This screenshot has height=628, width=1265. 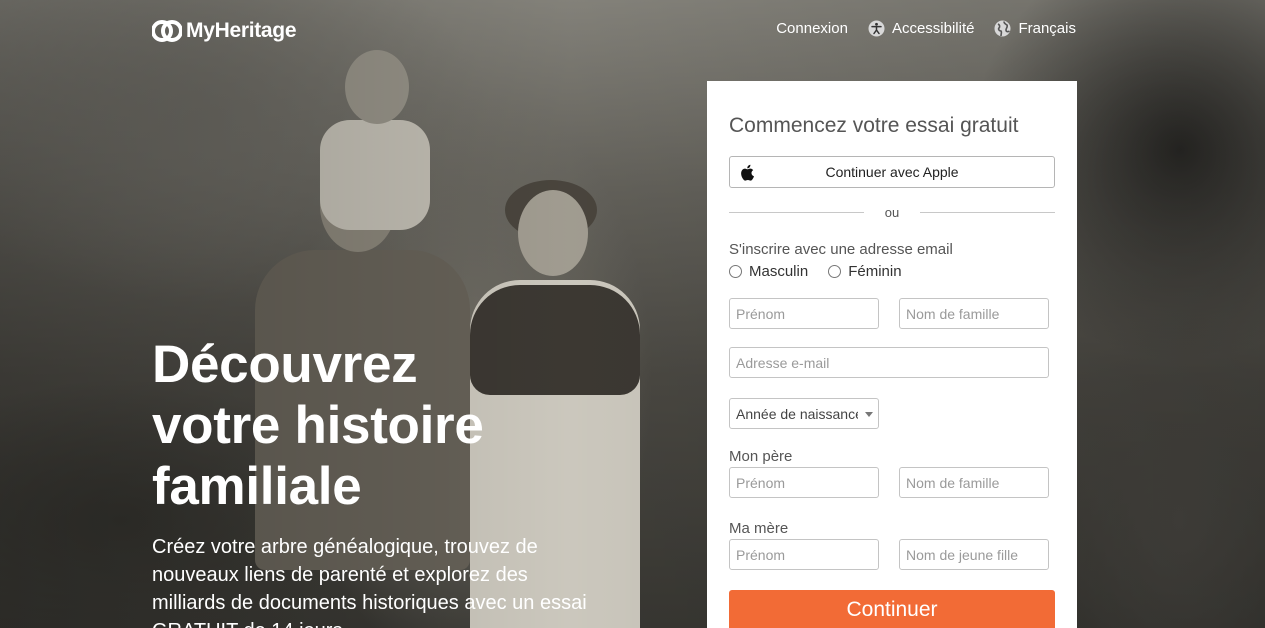 What do you see at coordinates (835, 271) in the screenshot?
I see `female-radio` at bounding box center [835, 271].